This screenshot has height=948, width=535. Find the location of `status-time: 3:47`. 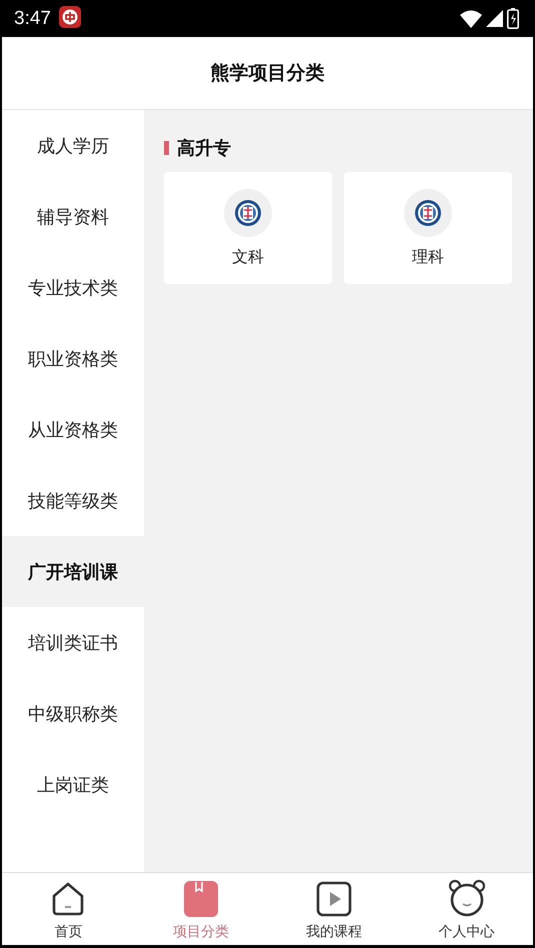

status-time: 3:47 is located at coordinates (32, 19).